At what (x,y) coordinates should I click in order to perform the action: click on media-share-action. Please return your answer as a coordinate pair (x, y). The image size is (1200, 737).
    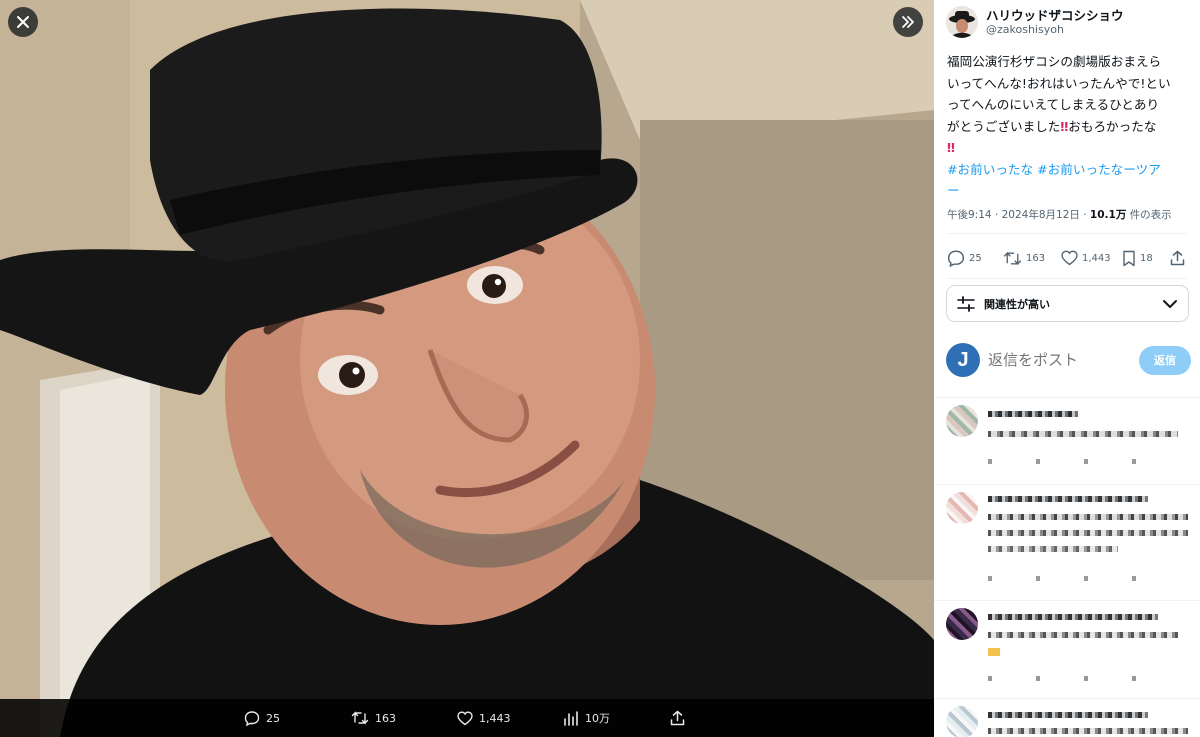
    Looking at the image, I should click on (677, 718).